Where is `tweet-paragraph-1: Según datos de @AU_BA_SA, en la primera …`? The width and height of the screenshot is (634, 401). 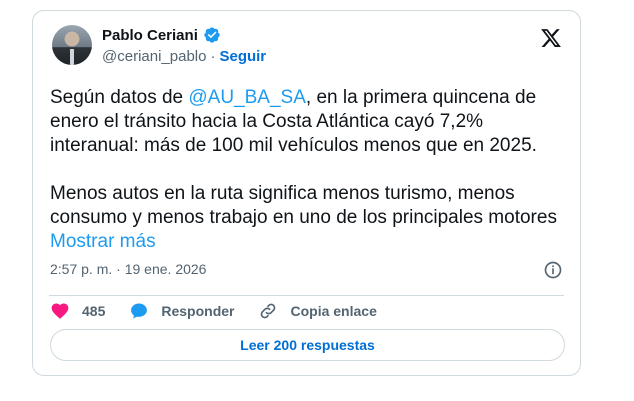
tweet-paragraph-1: Según datos de @AU_BA_SA, en la primera … is located at coordinates (307, 122).